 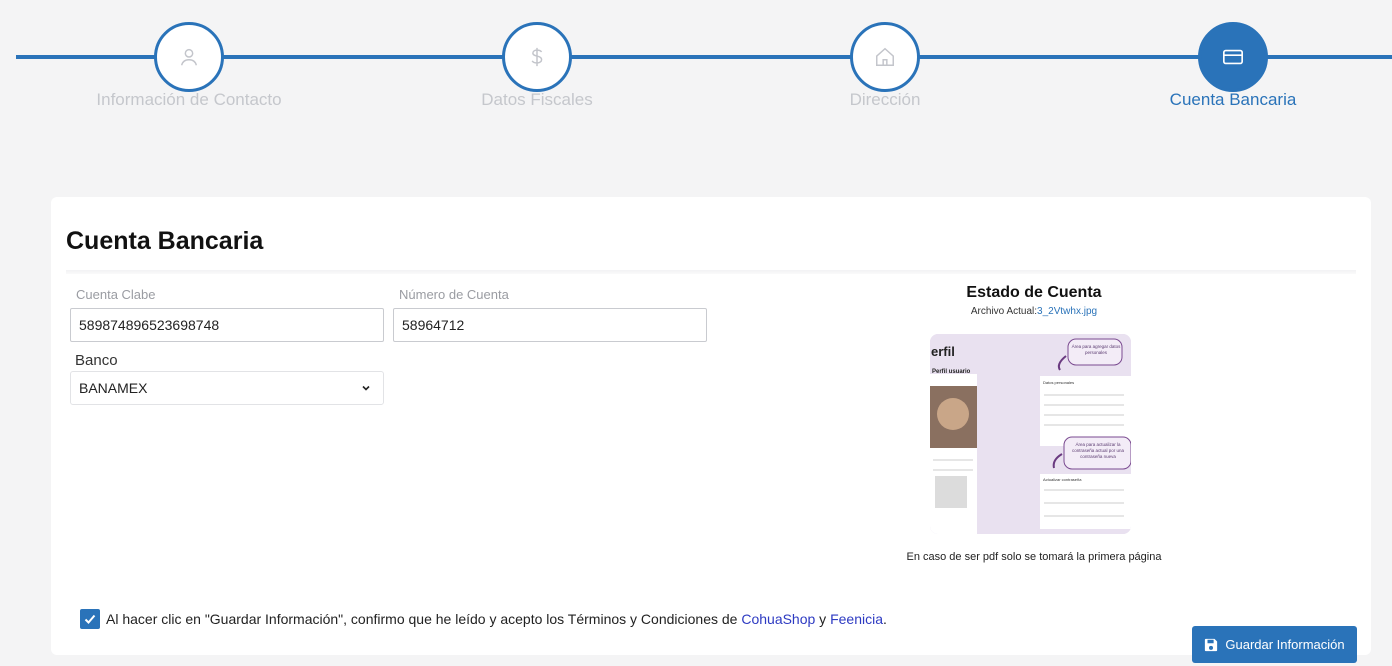 What do you see at coordinates (116, 294) in the screenshot?
I see `clabe-label: Cuenta Clabe` at bounding box center [116, 294].